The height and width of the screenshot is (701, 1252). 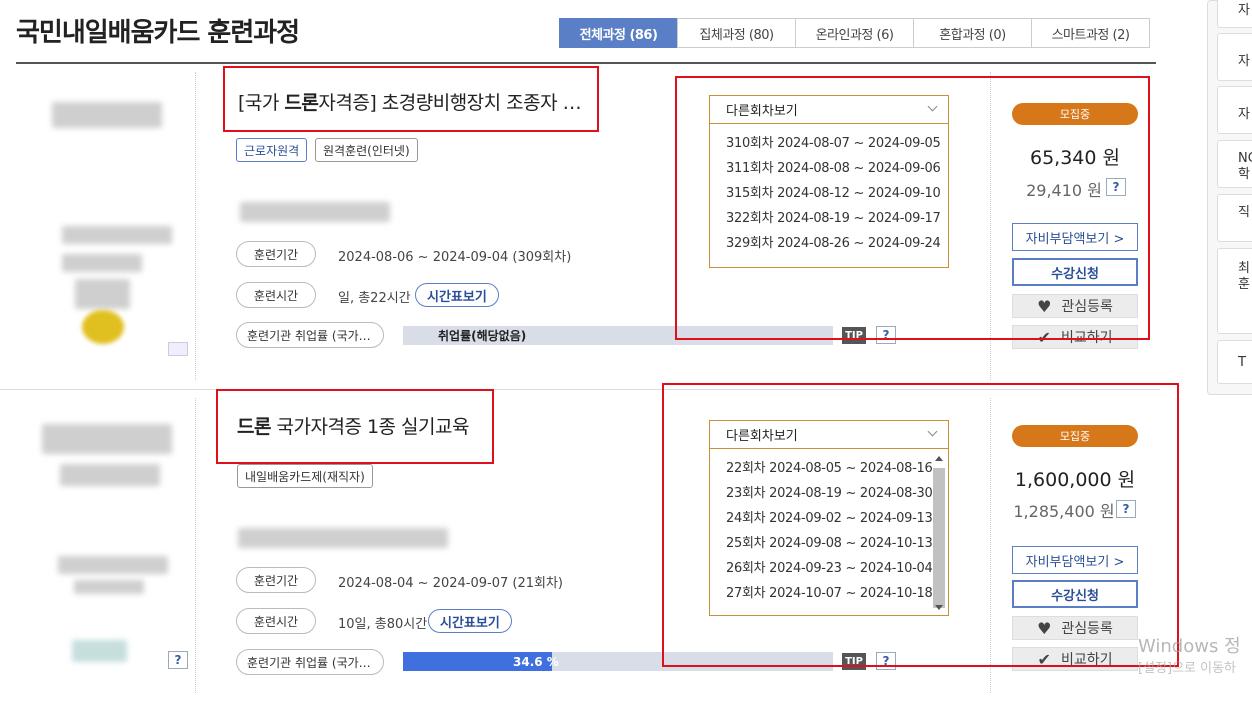 I want to click on employment-rate-bar: 취업률(해당없음), so click(x=618, y=335).